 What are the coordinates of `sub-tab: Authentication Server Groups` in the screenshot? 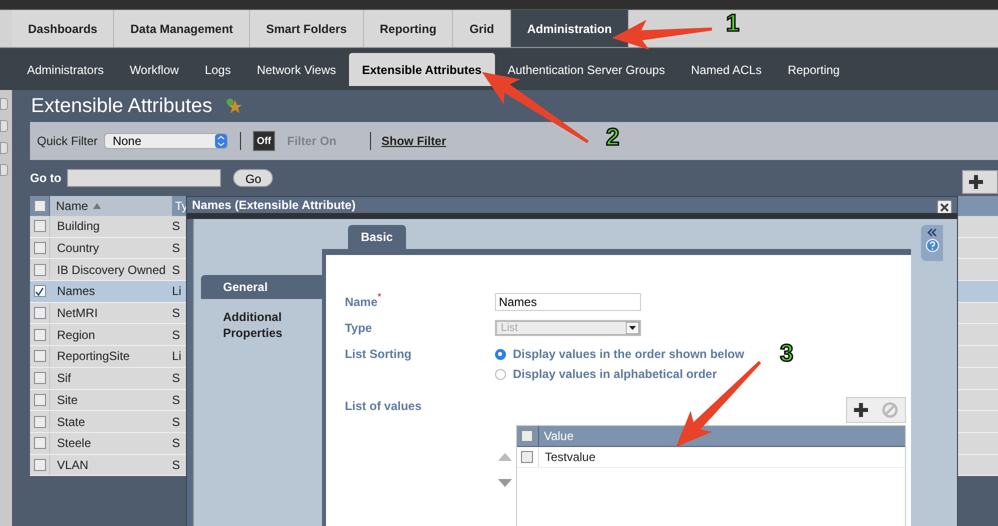 It's located at (586, 69).